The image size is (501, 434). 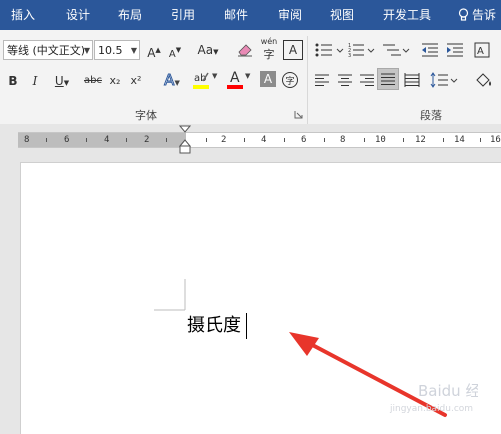 What do you see at coordinates (146, 115) in the screenshot?
I see `font-group-label: 字体` at bounding box center [146, 115].